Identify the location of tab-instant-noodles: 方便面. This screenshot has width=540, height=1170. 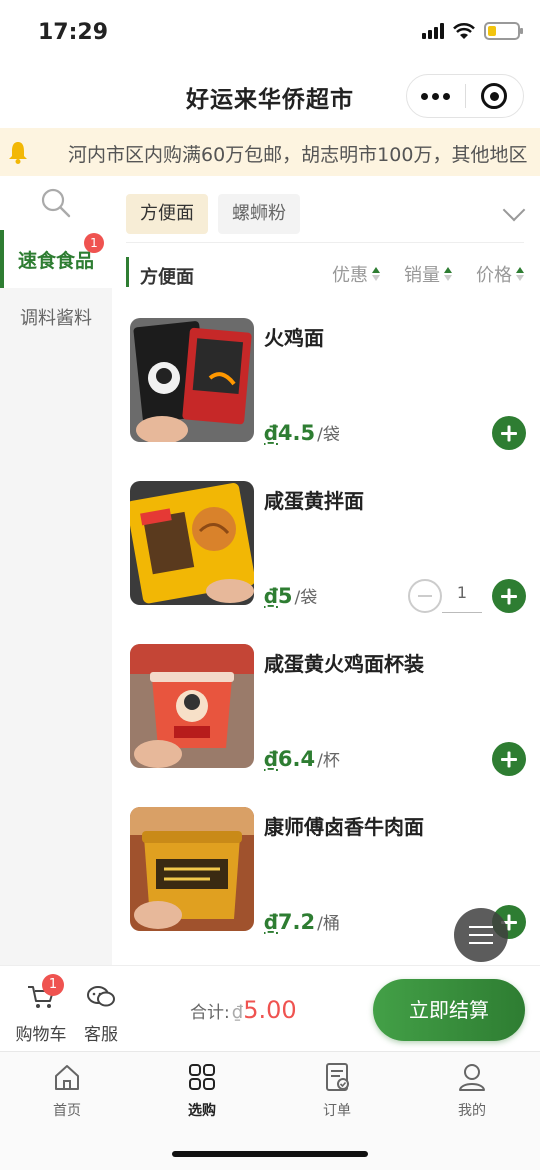
(167, 214).